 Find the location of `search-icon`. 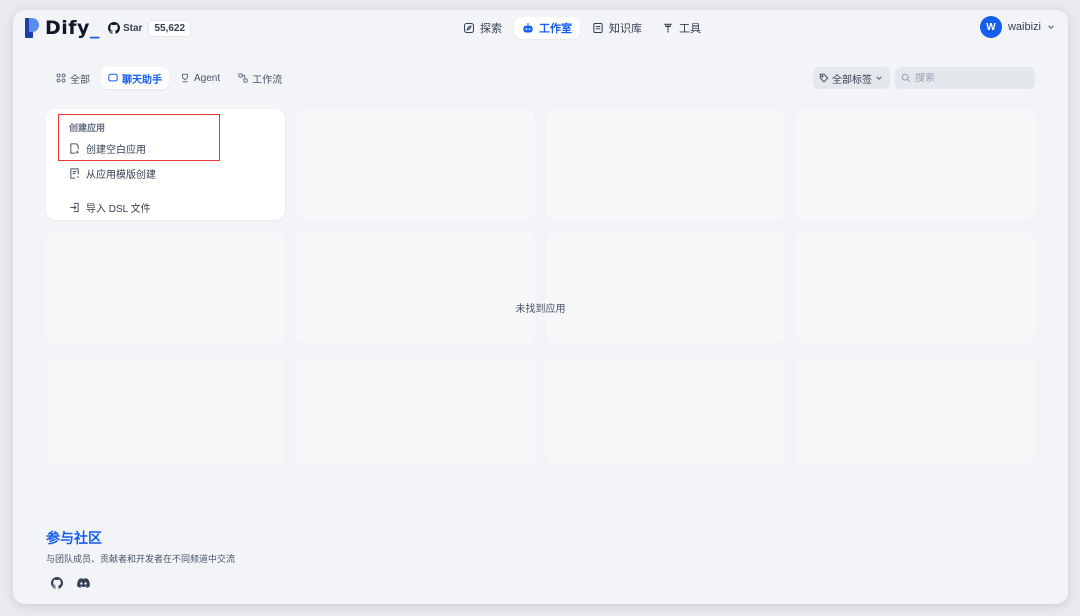

search-icon is located at coordinates (906, 78).